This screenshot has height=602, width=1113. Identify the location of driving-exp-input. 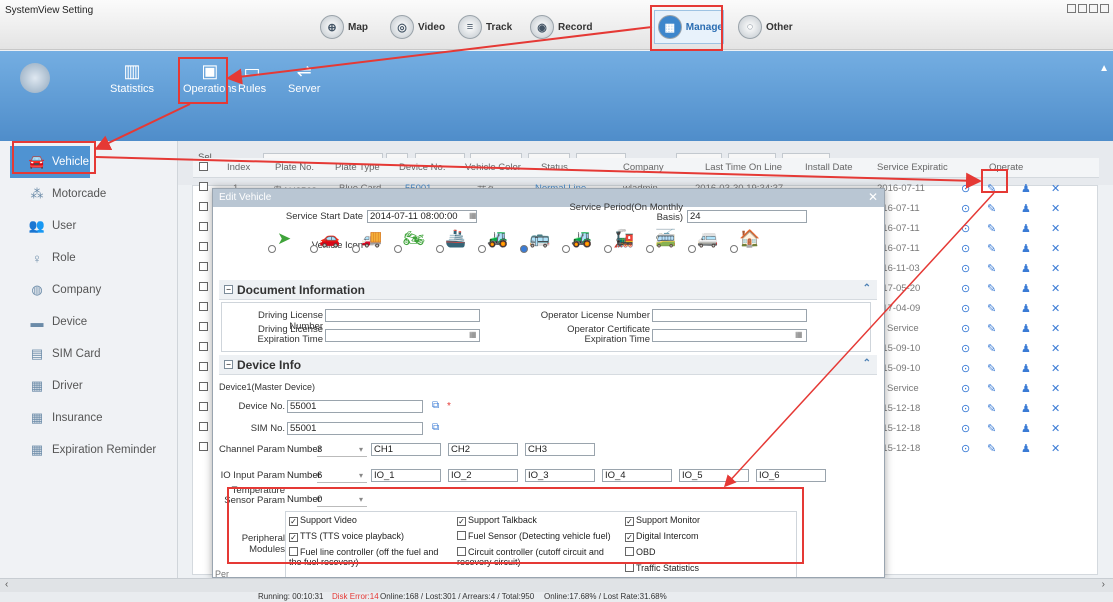
(402, 335).